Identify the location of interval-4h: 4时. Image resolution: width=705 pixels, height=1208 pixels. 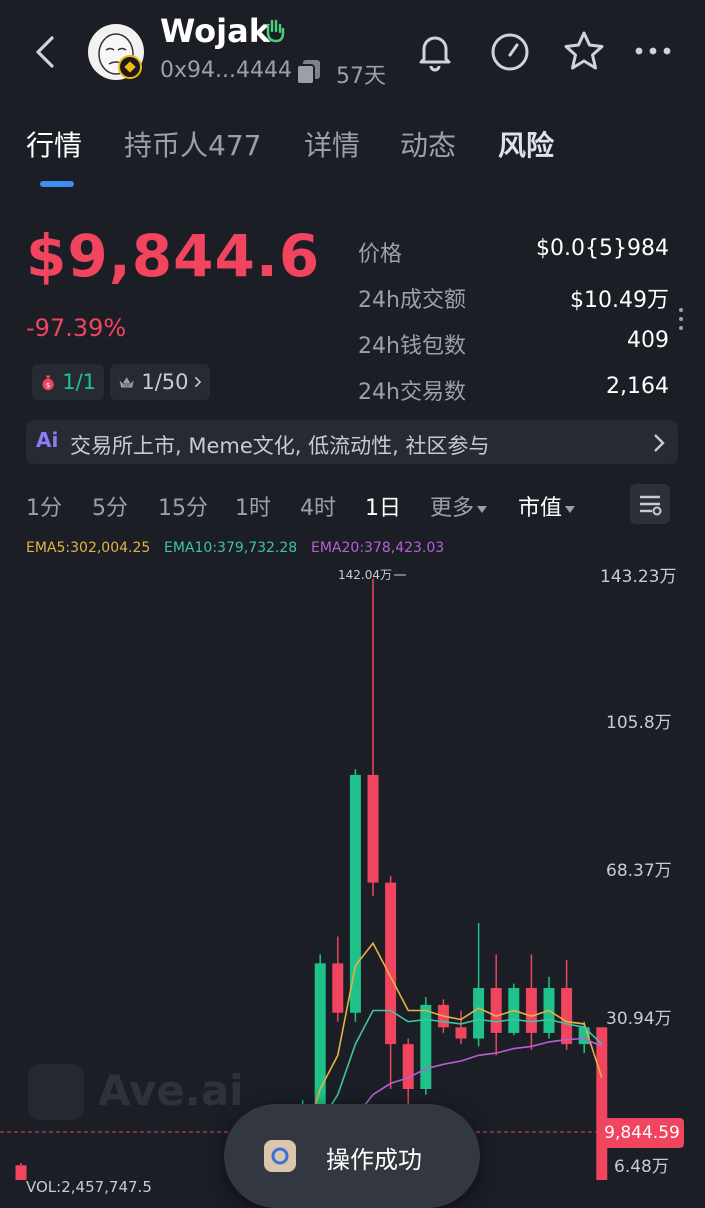
(318, 506).